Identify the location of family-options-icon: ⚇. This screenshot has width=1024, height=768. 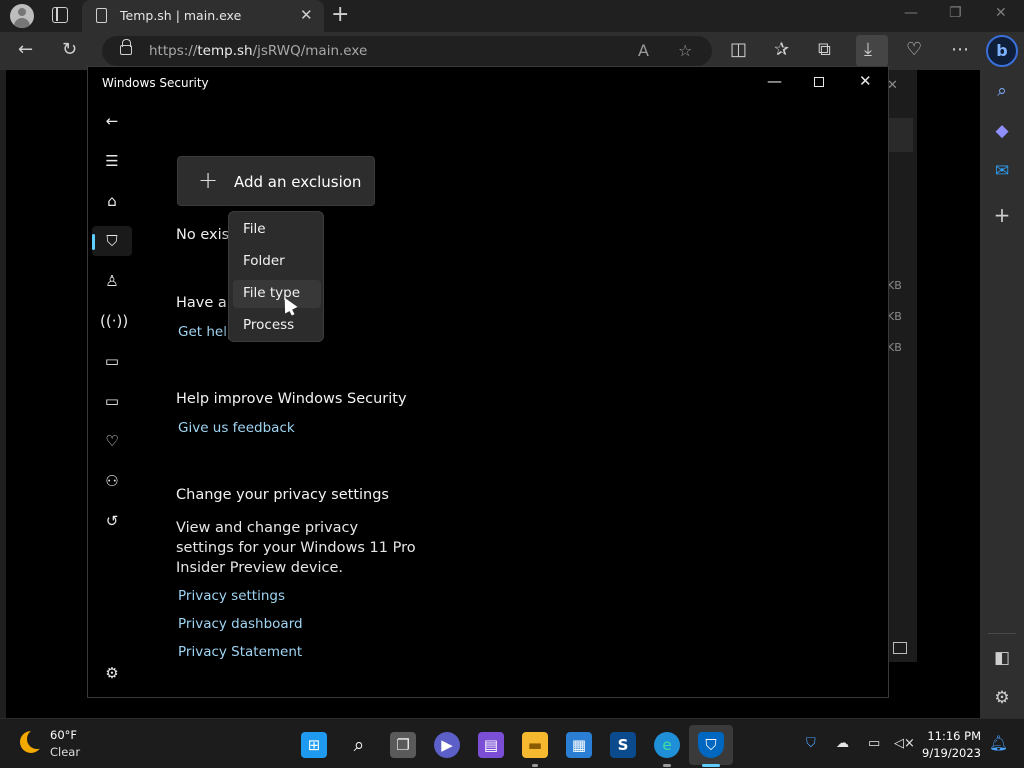
(112, 481).